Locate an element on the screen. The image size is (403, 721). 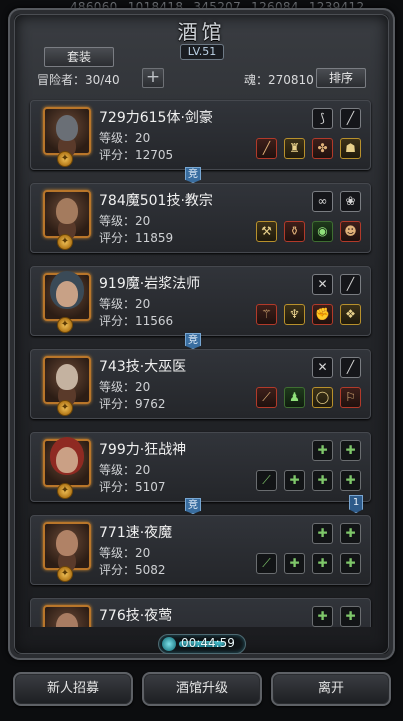
set-button: 套装 is located at coordinates (79, 57).